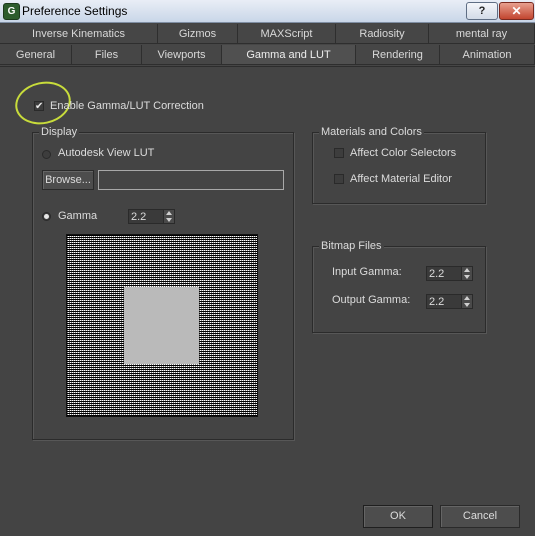  I want to click on tab-maxscript: MAXScript, so click(287, 34).